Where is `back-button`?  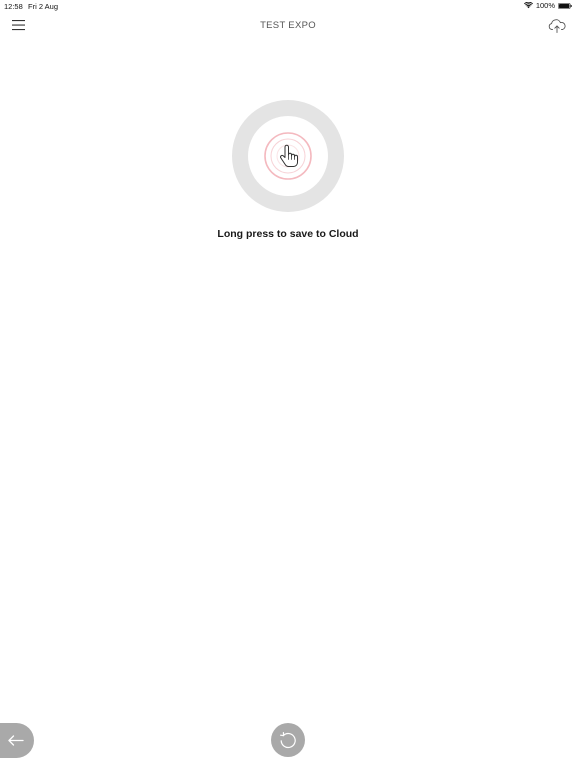
back-button is located at coordinates (17, 740).